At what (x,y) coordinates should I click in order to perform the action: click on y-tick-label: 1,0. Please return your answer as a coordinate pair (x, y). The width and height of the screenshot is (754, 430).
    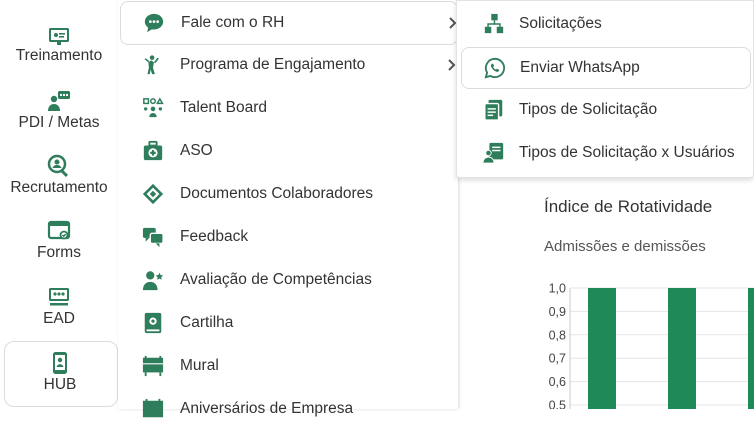
    Looking at the image, I should click on (557, 289).